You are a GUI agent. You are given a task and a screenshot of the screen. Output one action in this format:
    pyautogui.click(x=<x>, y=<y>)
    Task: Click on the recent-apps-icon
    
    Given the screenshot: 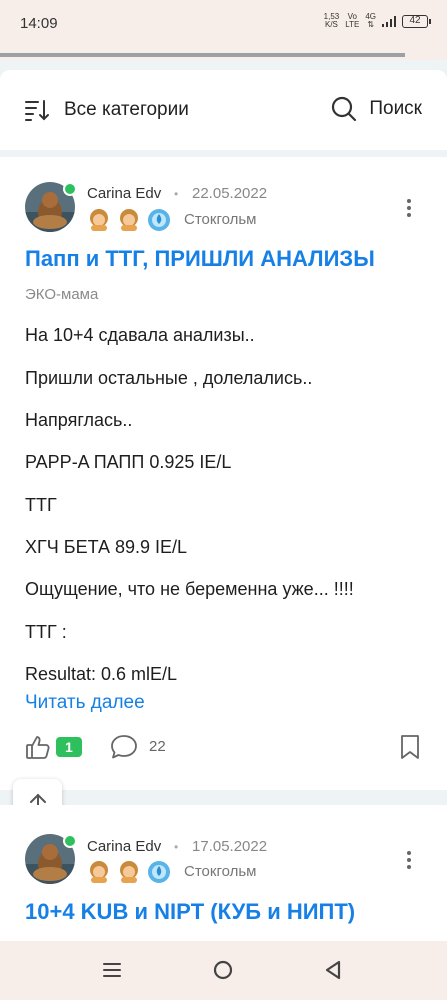 What is the action you would take?
    pyautogui.click(x=112, y=970)
    